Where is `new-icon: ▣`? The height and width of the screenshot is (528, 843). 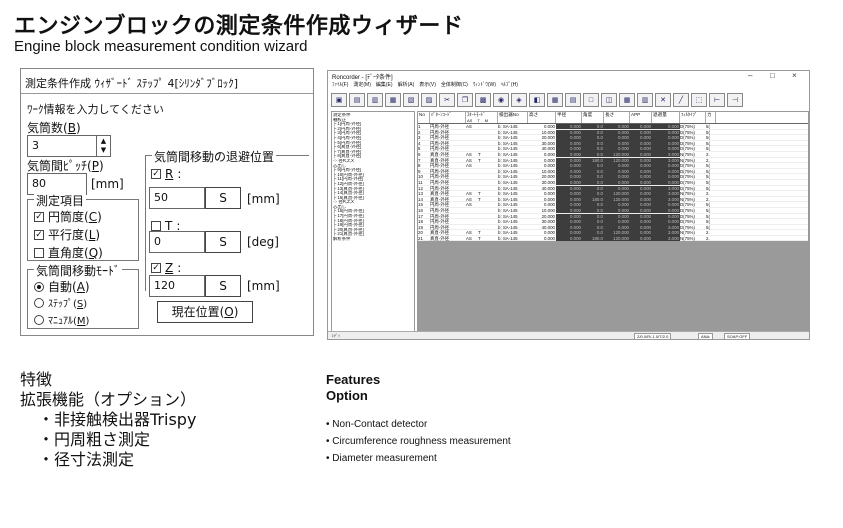
new-icon: ▣ is located at coordinates (339, 100).